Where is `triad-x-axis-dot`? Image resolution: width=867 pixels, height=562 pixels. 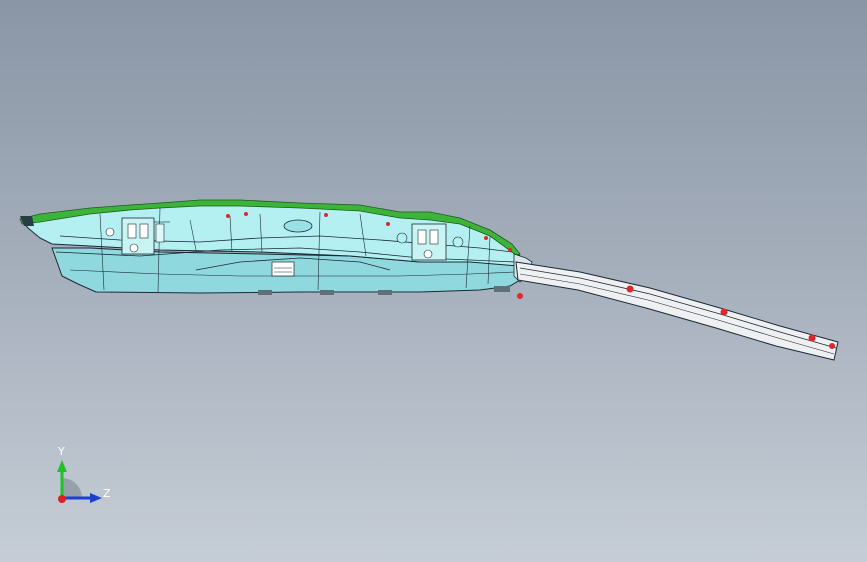
triad-x-axis-dot is located at coordinates (62, 499).